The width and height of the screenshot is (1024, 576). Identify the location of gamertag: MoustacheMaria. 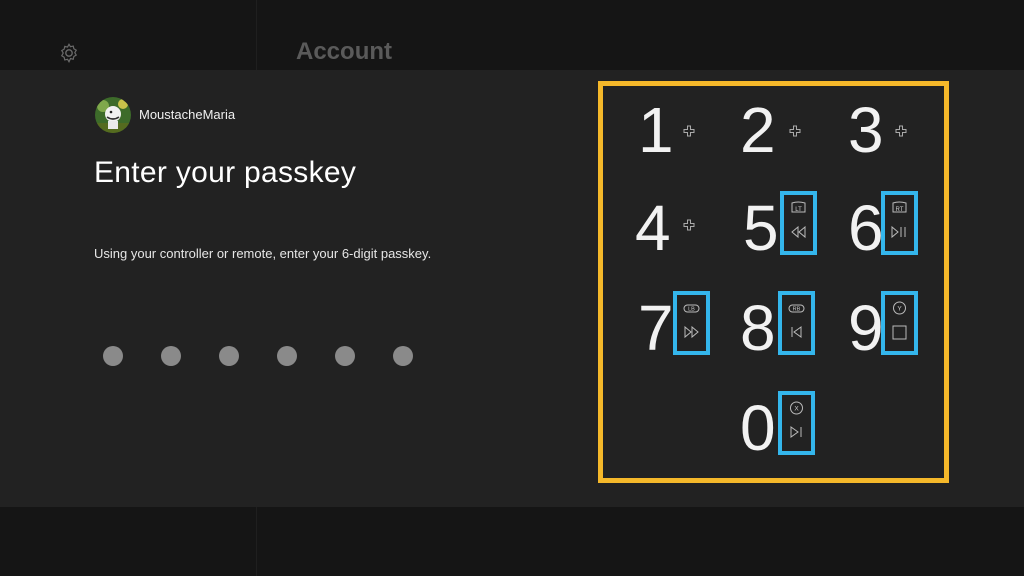
(187, 114).